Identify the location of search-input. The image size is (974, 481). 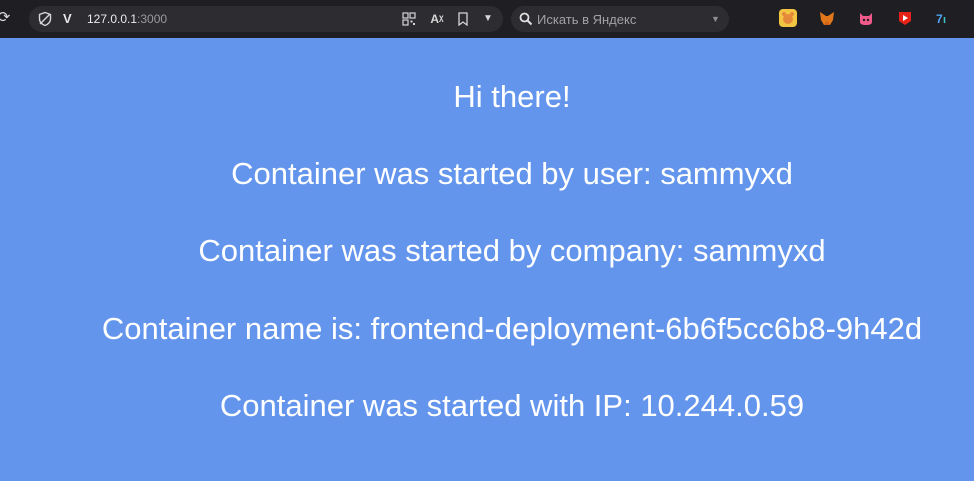
(621, 19).